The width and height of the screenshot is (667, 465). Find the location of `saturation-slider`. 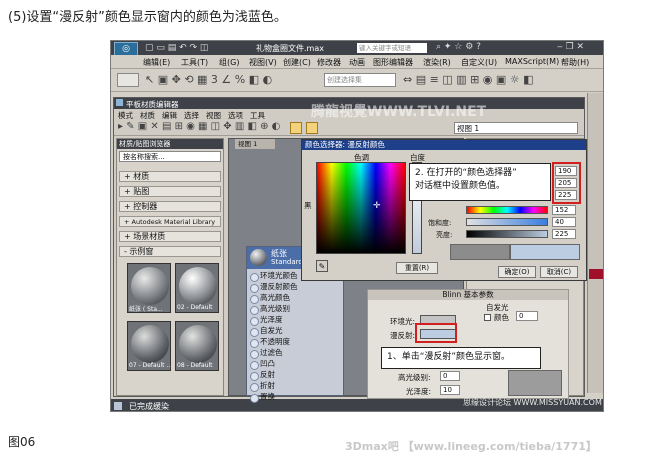

saturation-slider is located at coordinates (507, 222).